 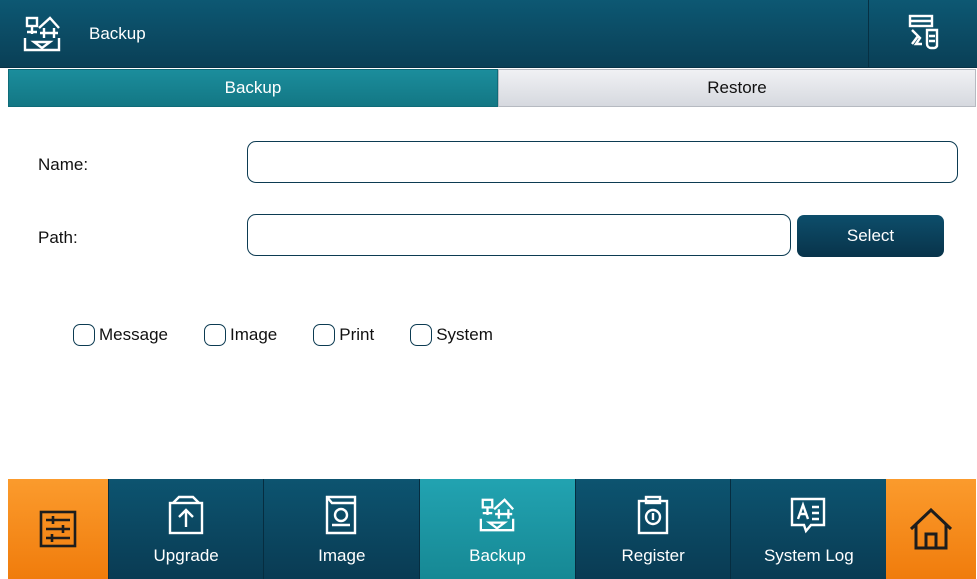 What do you see at coordinates (185, 515) in the screenshot?
I see `upgrade-icon` at bounding box center [185, 515].